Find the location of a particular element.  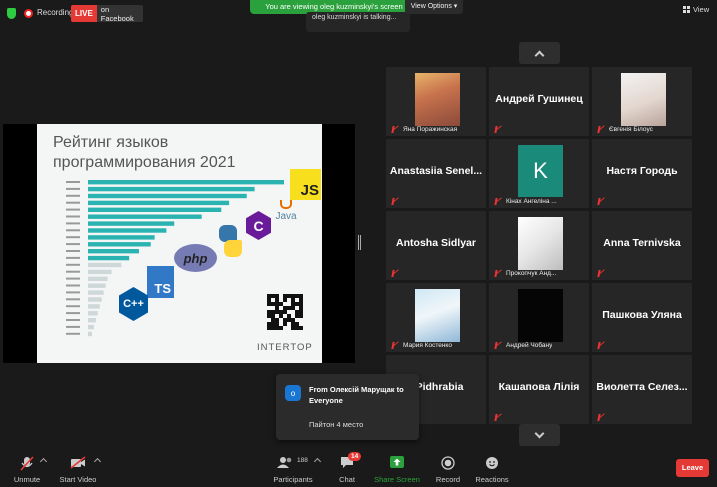

chevron-up-icon is located at coordinates (539, 55).